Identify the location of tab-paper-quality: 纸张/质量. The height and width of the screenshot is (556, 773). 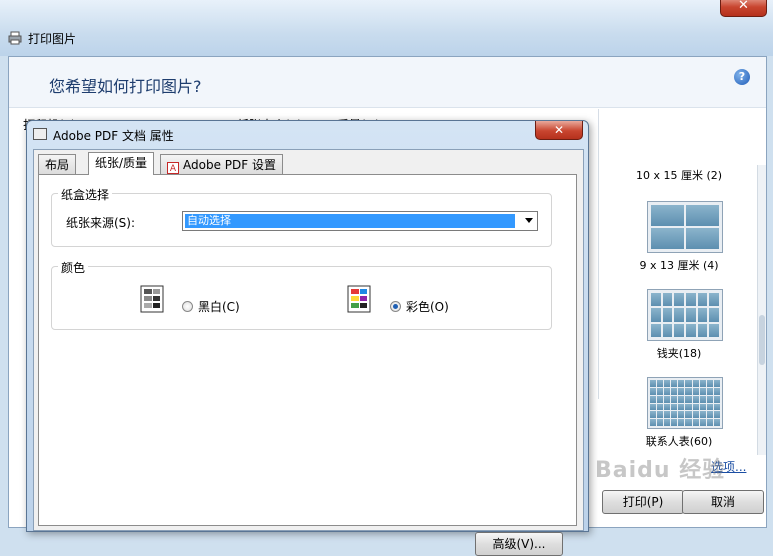
(121, 163).